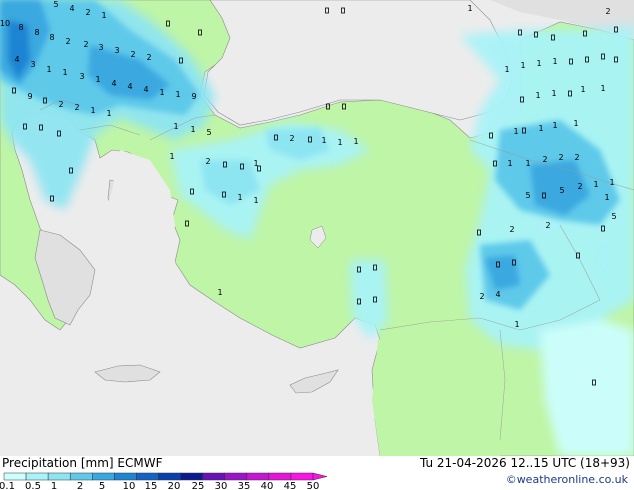  Describe the element at coordinates (151, 485) in the screenshot. I see `legend-label-6: 15` at that location.